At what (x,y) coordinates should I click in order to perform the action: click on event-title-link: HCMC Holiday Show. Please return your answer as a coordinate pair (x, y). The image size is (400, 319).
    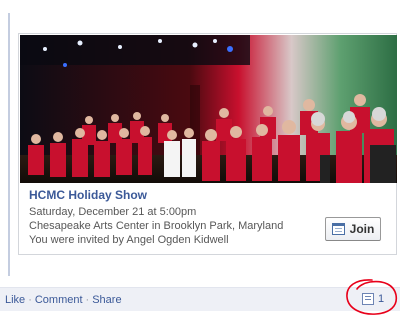
    Looking at the image, I should click on (179, 196).